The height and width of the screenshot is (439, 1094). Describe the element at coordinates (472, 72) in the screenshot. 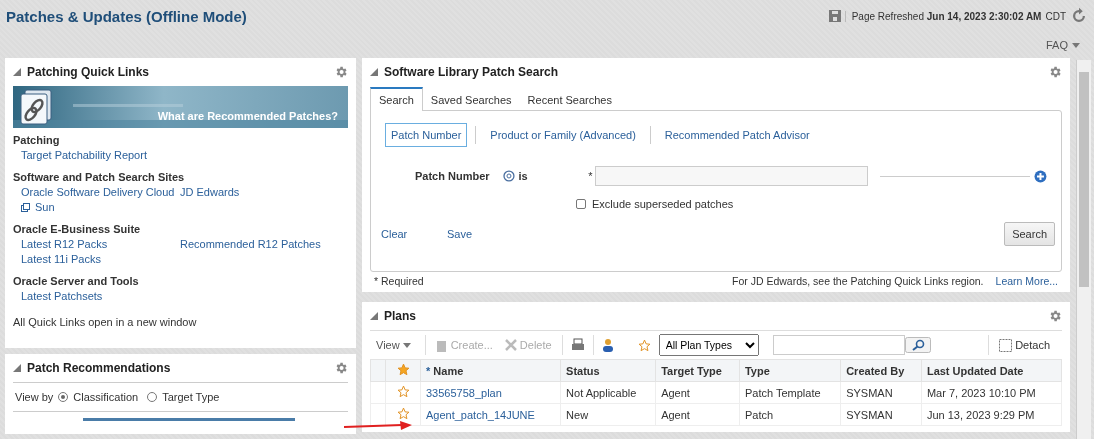

I see `panel-title: Software Library Patch Search` at that location.